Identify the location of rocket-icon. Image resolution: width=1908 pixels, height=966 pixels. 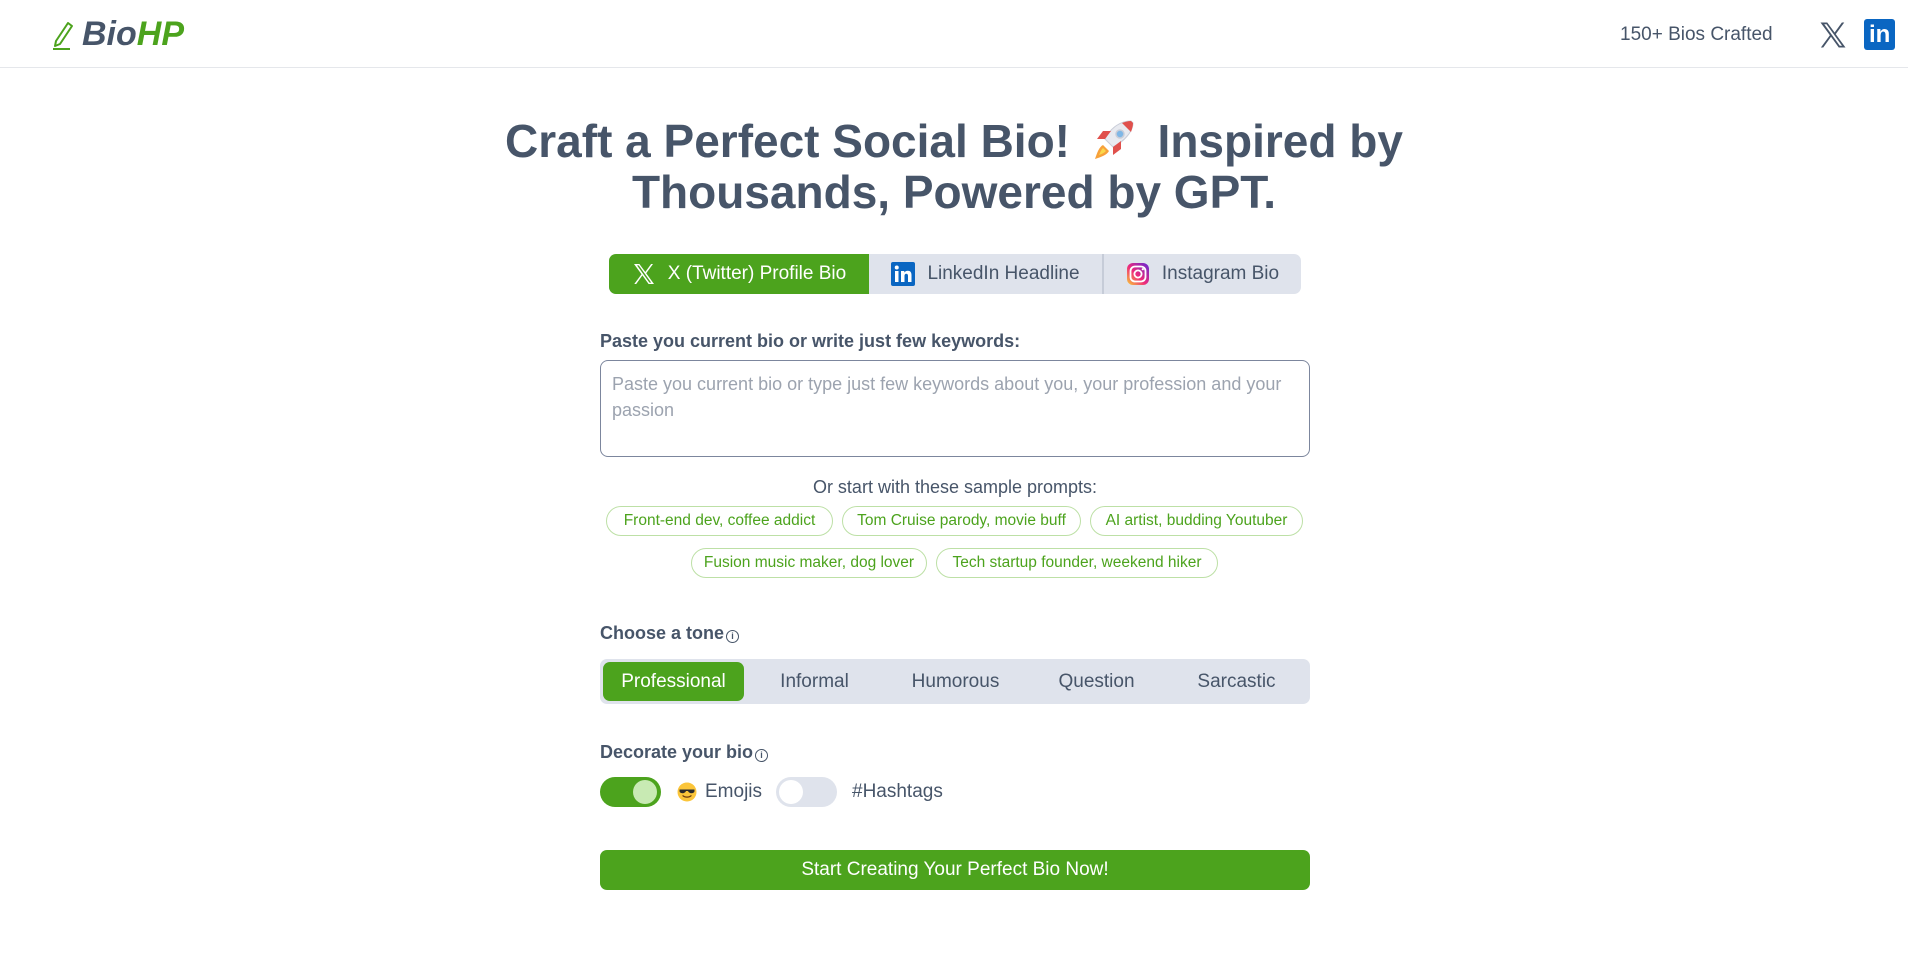
(1114, 139).